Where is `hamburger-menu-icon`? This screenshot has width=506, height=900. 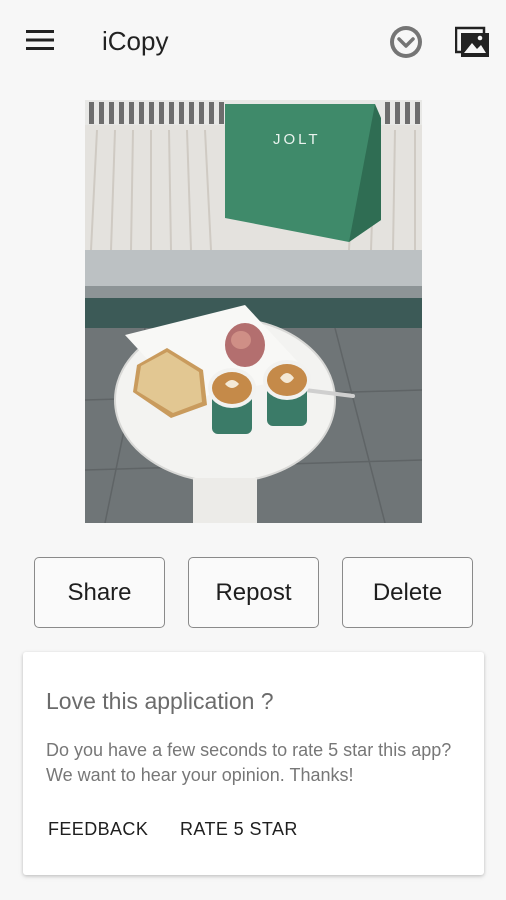
hamburger-menu-icon is located at coordinates (40, 40).